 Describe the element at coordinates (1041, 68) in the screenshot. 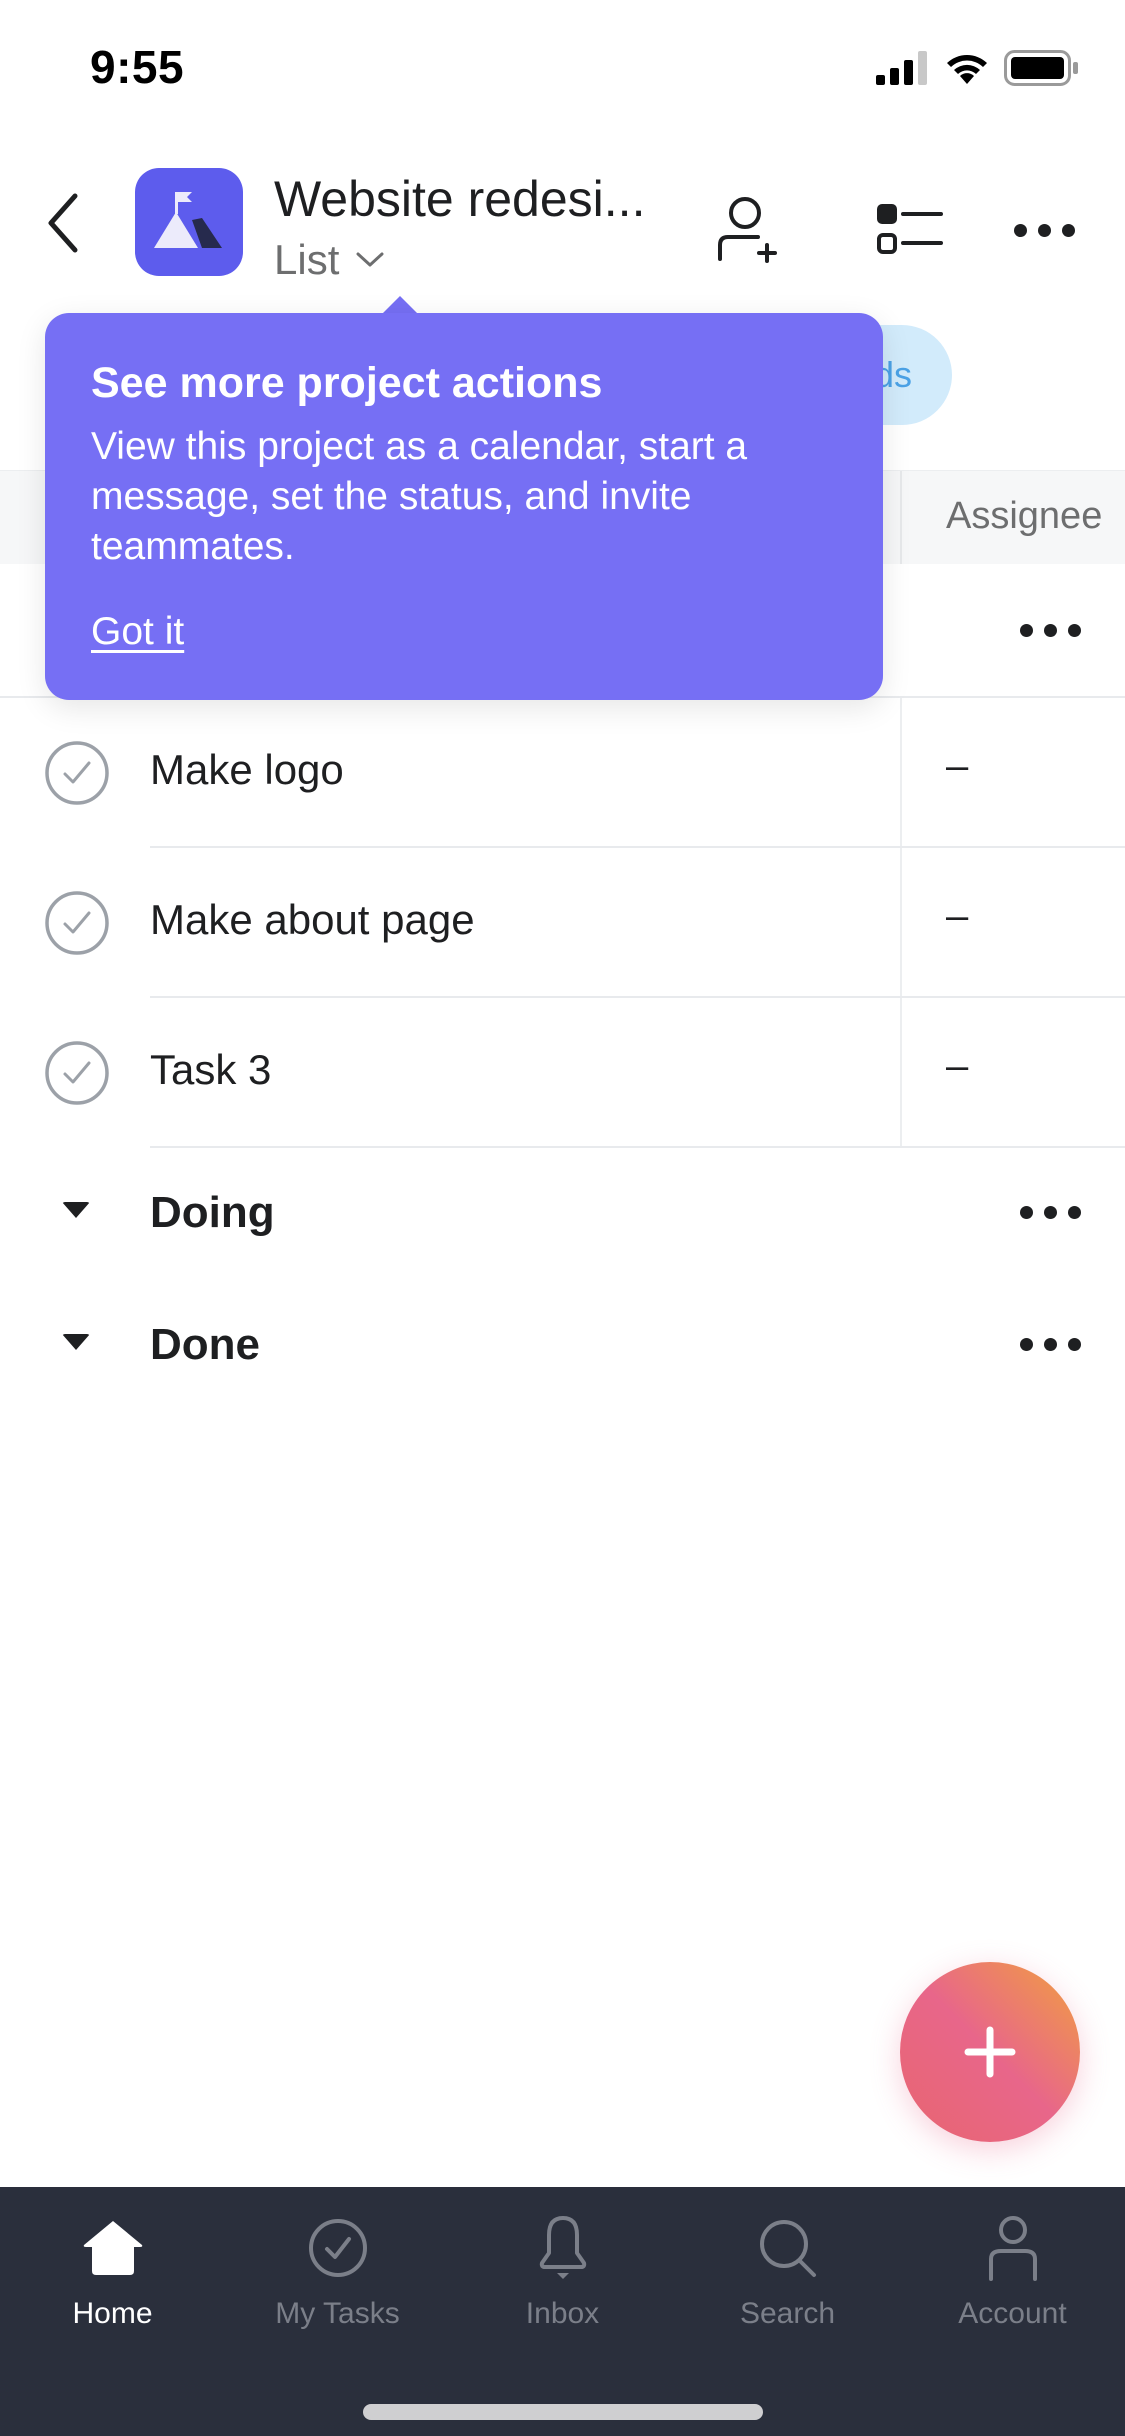

I see `battery-icon` at that location.